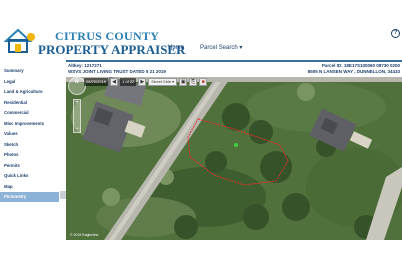  What do you see at coordinates (114, 81) in the screenshot?
I see `prev-image-button: ◀` at bounding box center [114, 81].